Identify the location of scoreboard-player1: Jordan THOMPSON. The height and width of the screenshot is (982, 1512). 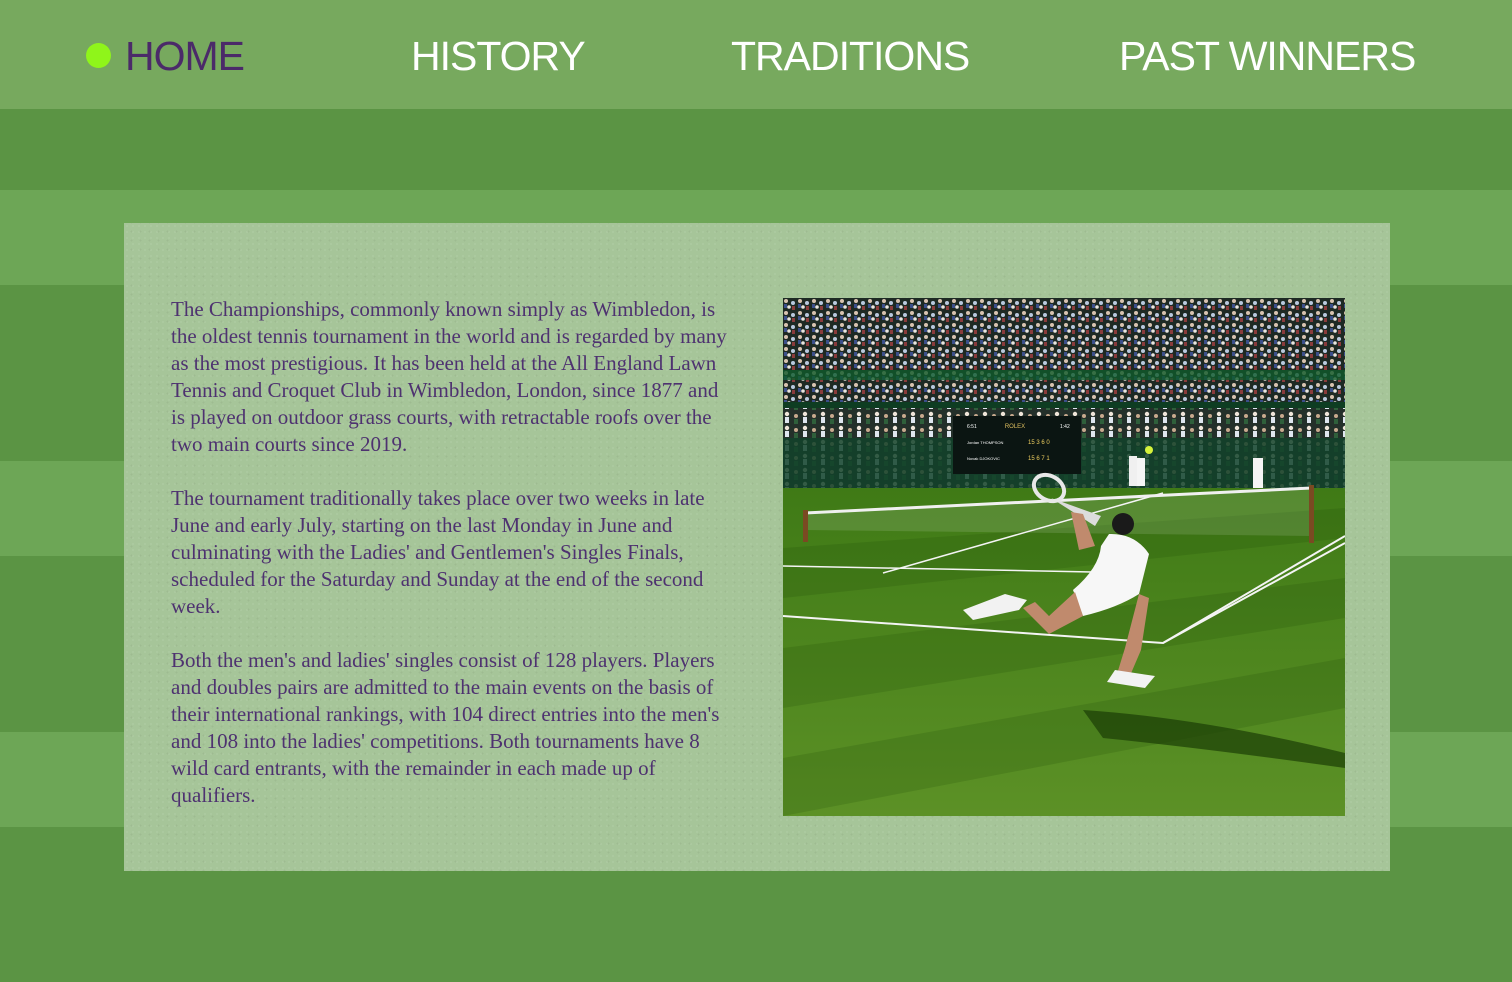
(985, 442).